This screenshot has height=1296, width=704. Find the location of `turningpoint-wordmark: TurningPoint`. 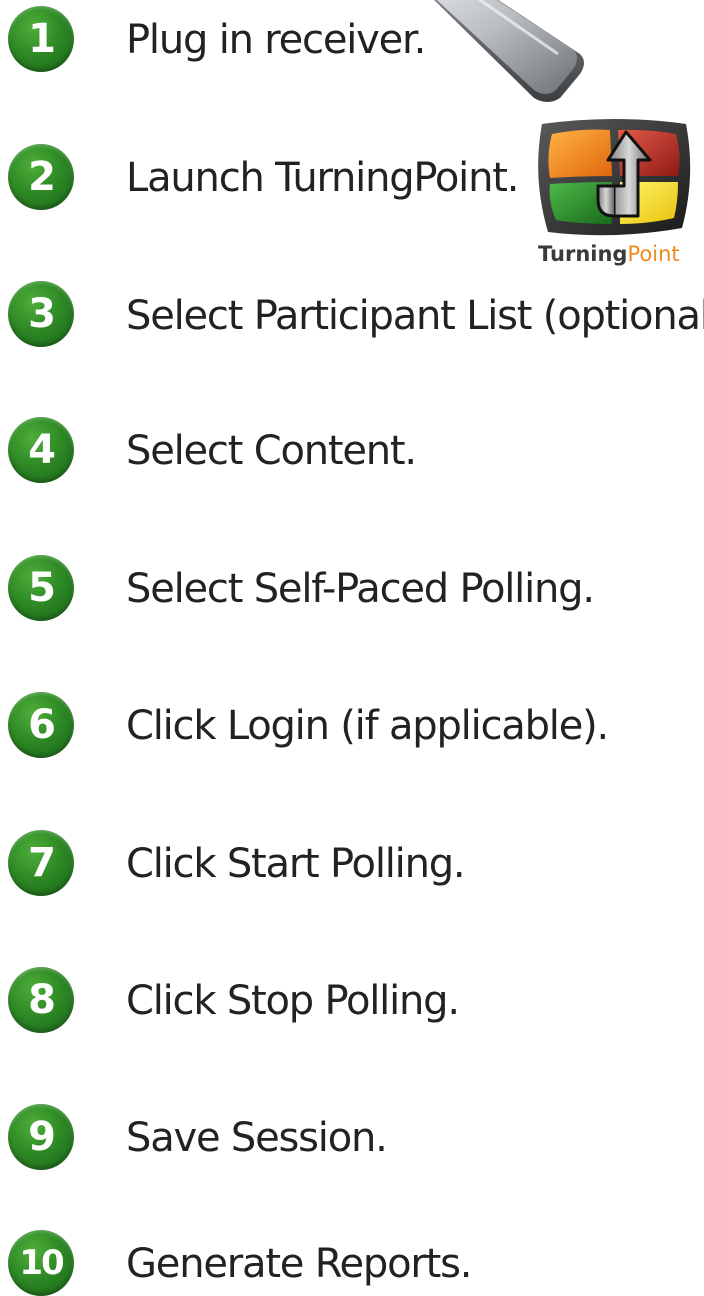

turningpoint-wordmark: TurningPoint is located at coordinates (609, 254).